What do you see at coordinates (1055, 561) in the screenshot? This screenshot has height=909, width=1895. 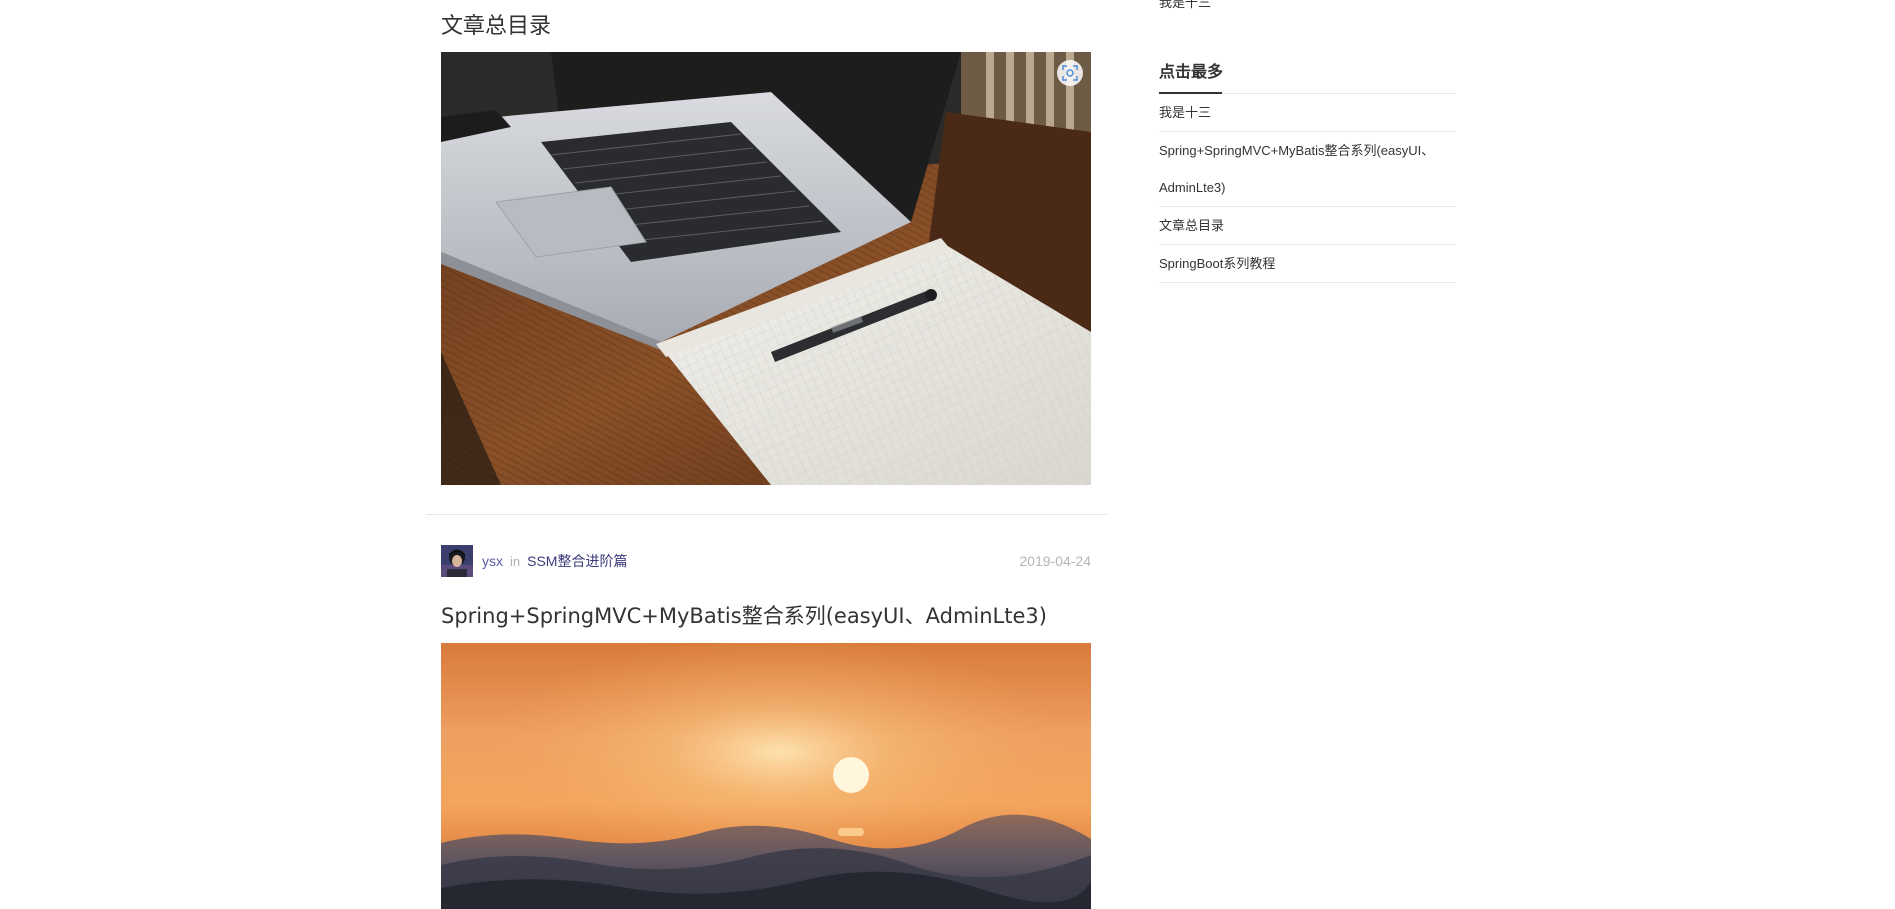 I see `post-date: 2019-04-24` at bounding box center [1055, 561].